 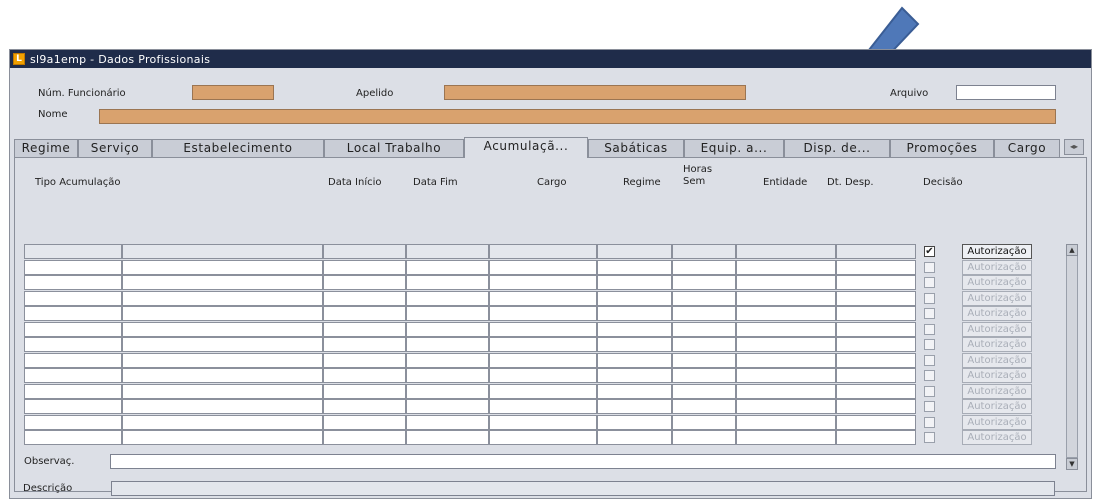 I want to click on nome-field, so click(x=577, y=116).